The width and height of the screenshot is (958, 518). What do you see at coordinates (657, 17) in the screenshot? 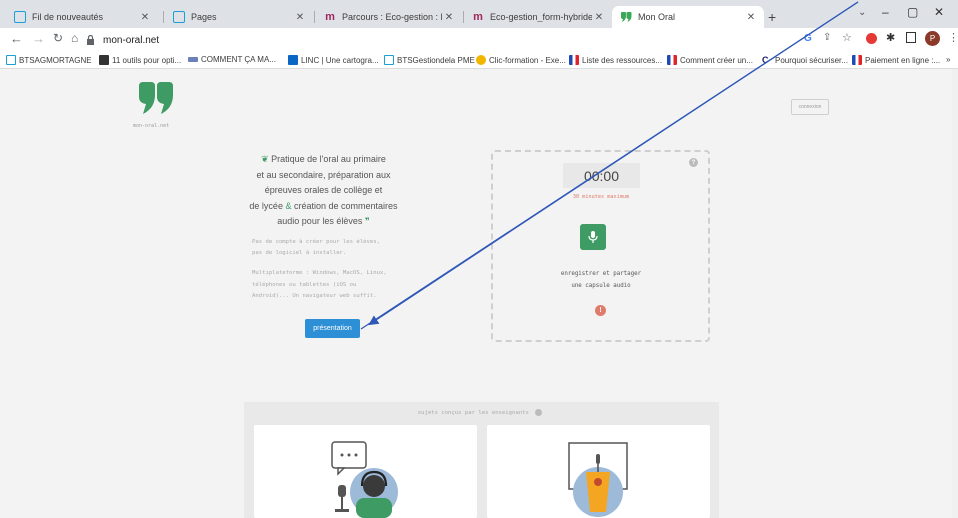
I see `tab-title: Mon Oral` at bounding box center [657, 17].